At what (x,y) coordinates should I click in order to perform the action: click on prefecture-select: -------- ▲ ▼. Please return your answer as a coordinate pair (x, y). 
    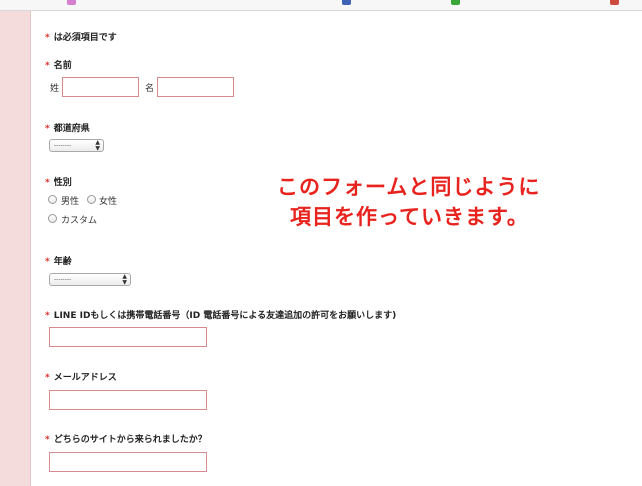
    Looking at the image, I should click on (76, 145).